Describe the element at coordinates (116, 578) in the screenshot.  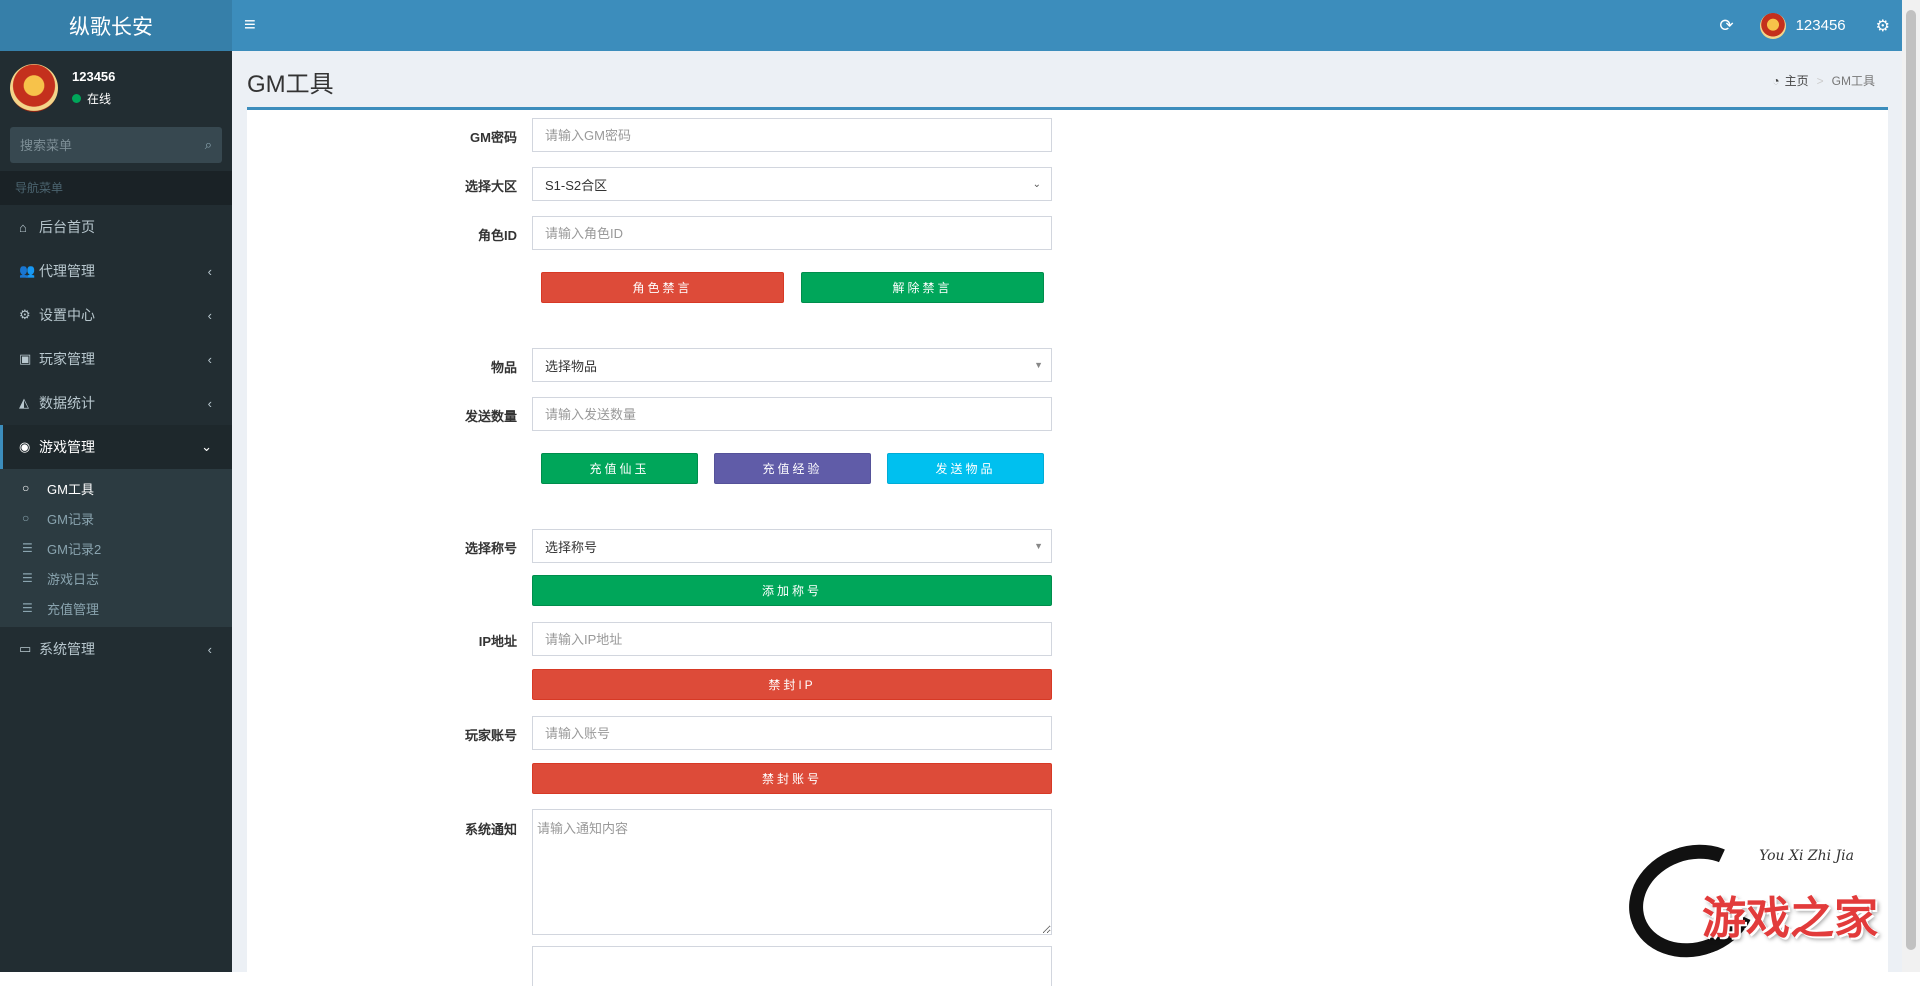
I see `submenu-item-game-log: ☰ 游戏日志` at that location.